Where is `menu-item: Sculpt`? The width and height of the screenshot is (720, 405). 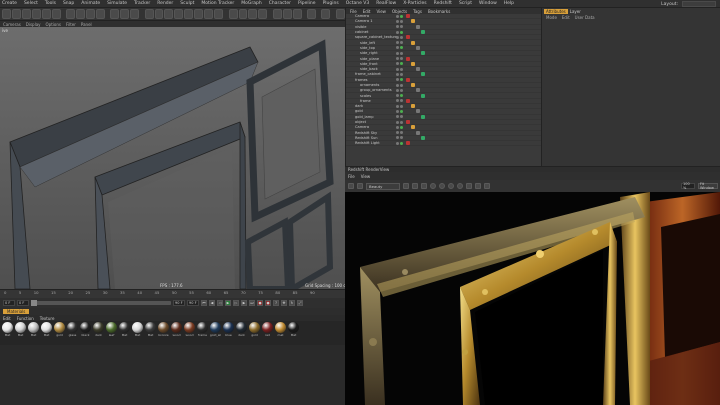
menu-item: Sculpt is located at coordinates (187, 3).